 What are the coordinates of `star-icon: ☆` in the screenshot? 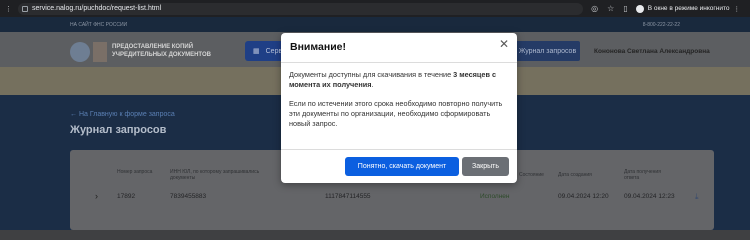 It's located at (610, 8).